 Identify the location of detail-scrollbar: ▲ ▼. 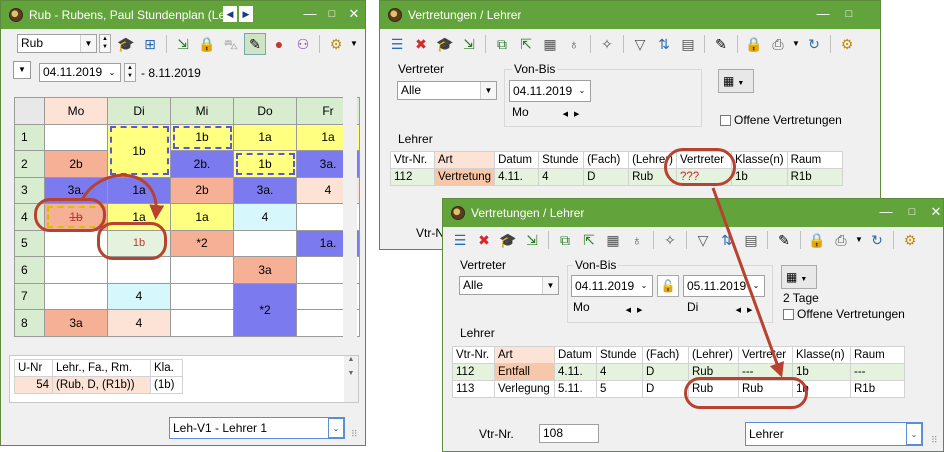
(351, 379).